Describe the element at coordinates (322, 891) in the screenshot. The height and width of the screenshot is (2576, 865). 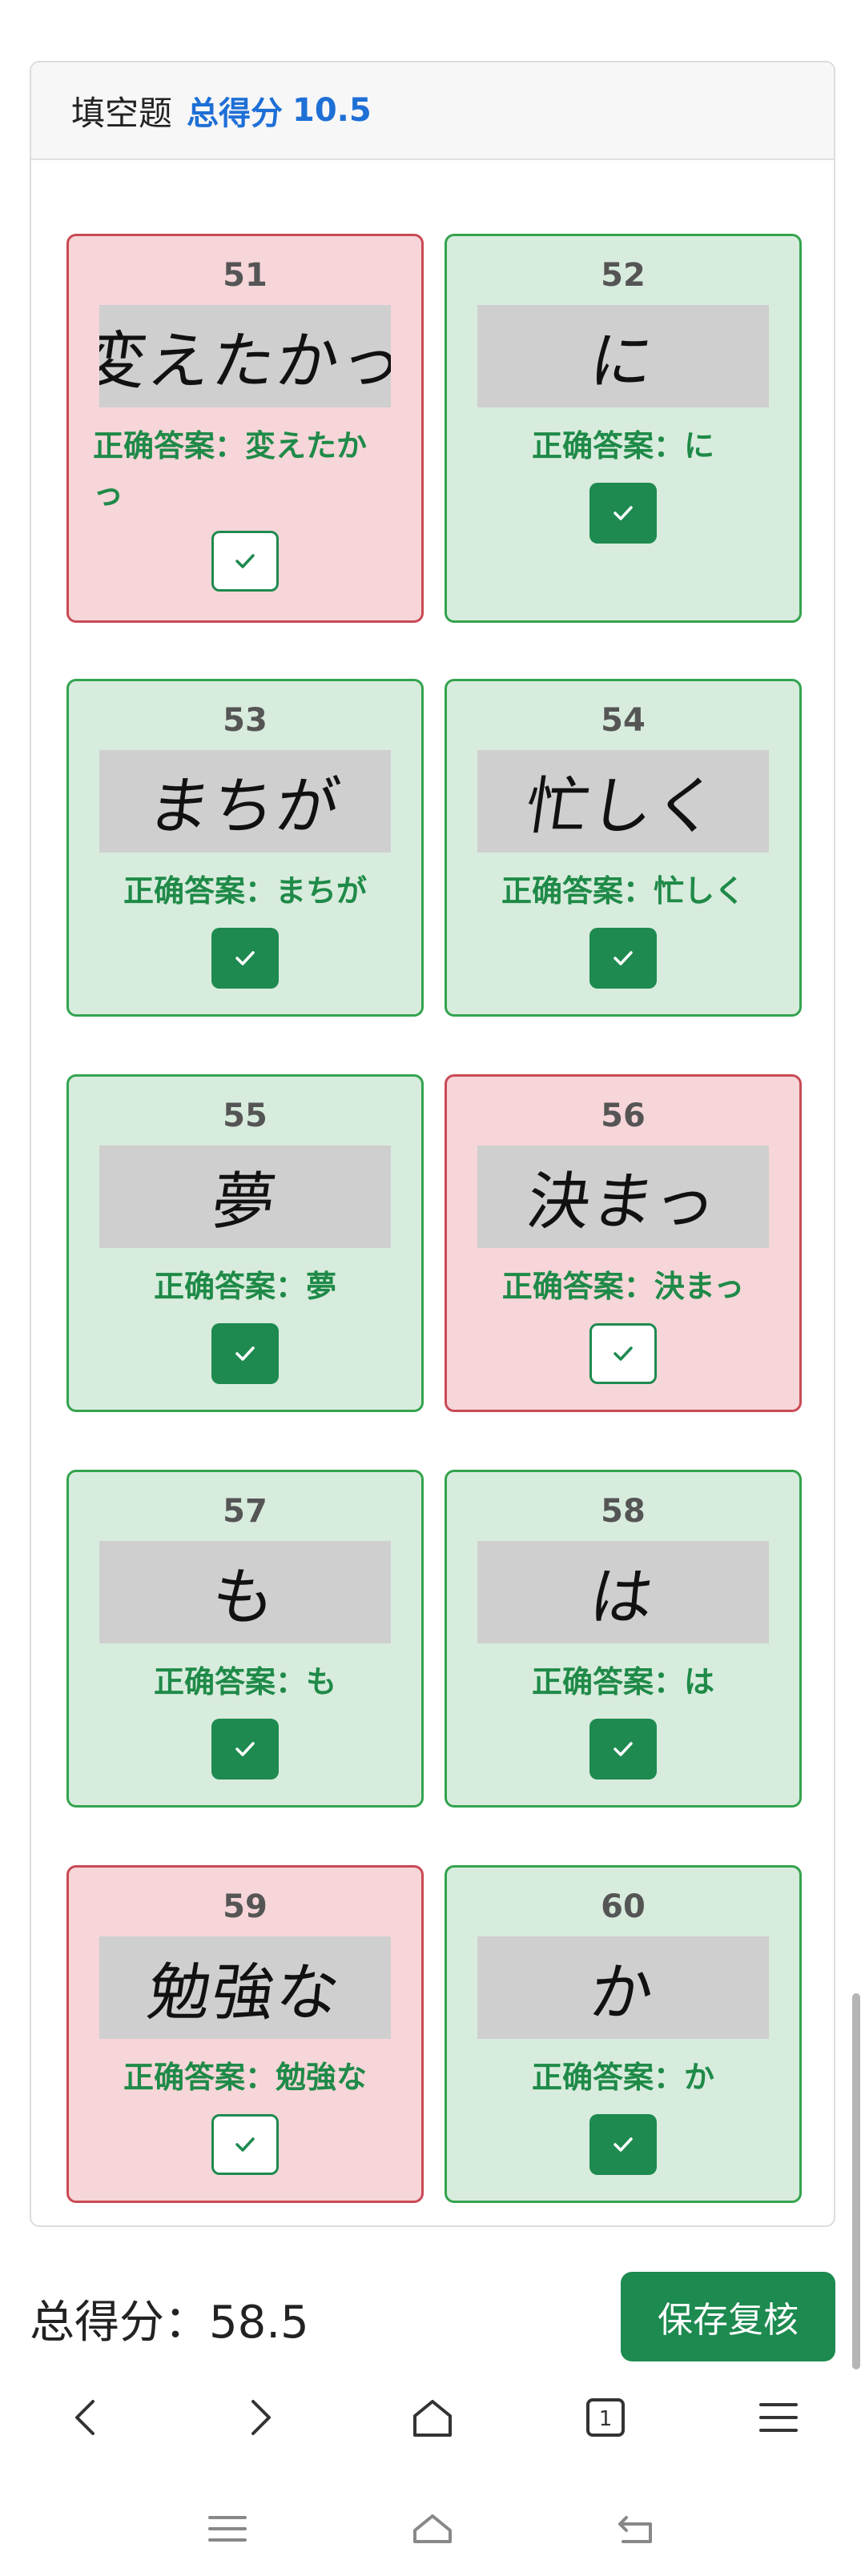
I see `correct-answer-value: まちが` at that location.